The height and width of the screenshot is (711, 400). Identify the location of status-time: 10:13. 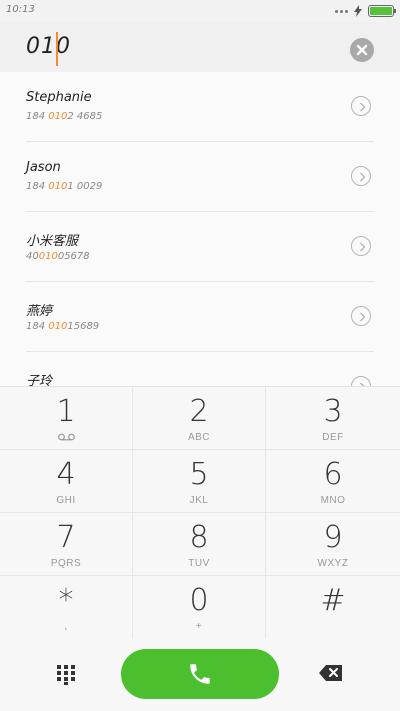
(20, 9).